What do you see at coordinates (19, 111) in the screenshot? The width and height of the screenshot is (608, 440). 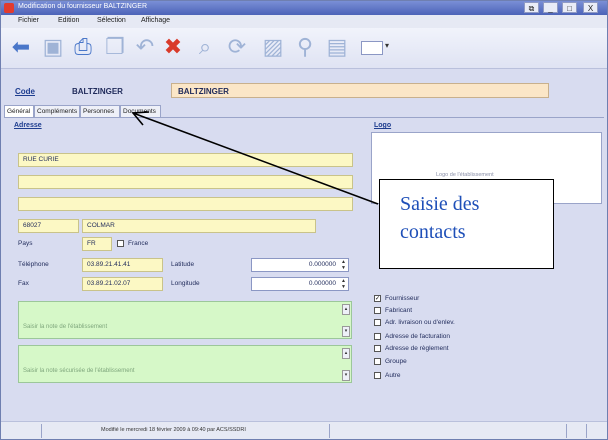 I see `tab-general: Général` at bounding box center [19, 111].